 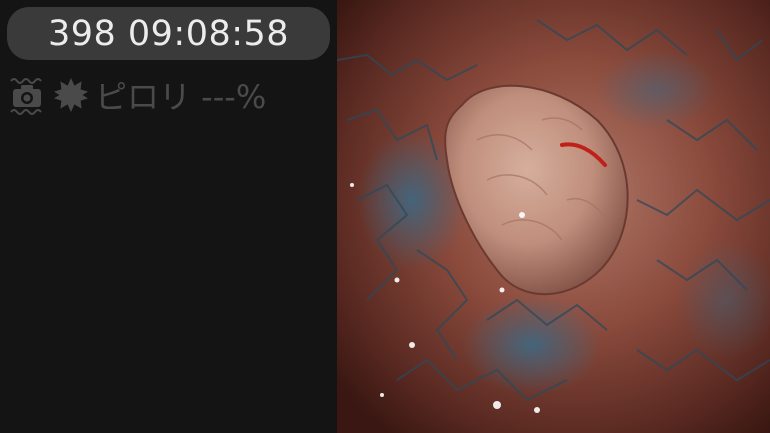 I want to click on timestamp-badge: 398 09:08:58, so click(x=168, y=33).